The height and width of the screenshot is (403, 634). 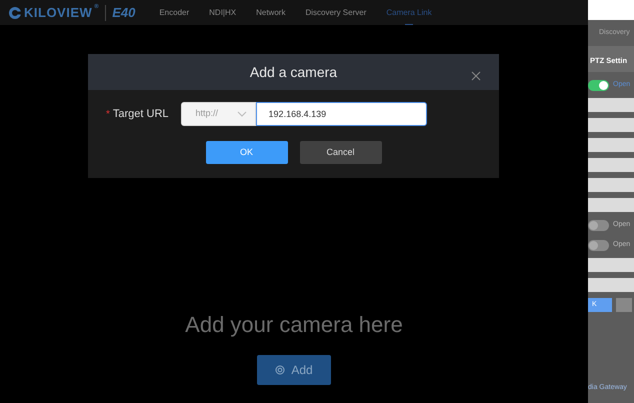 What do you see at coordinates (624, 305) in the screenshot?
I see `secondary-button` at bounding box center [624, 305].